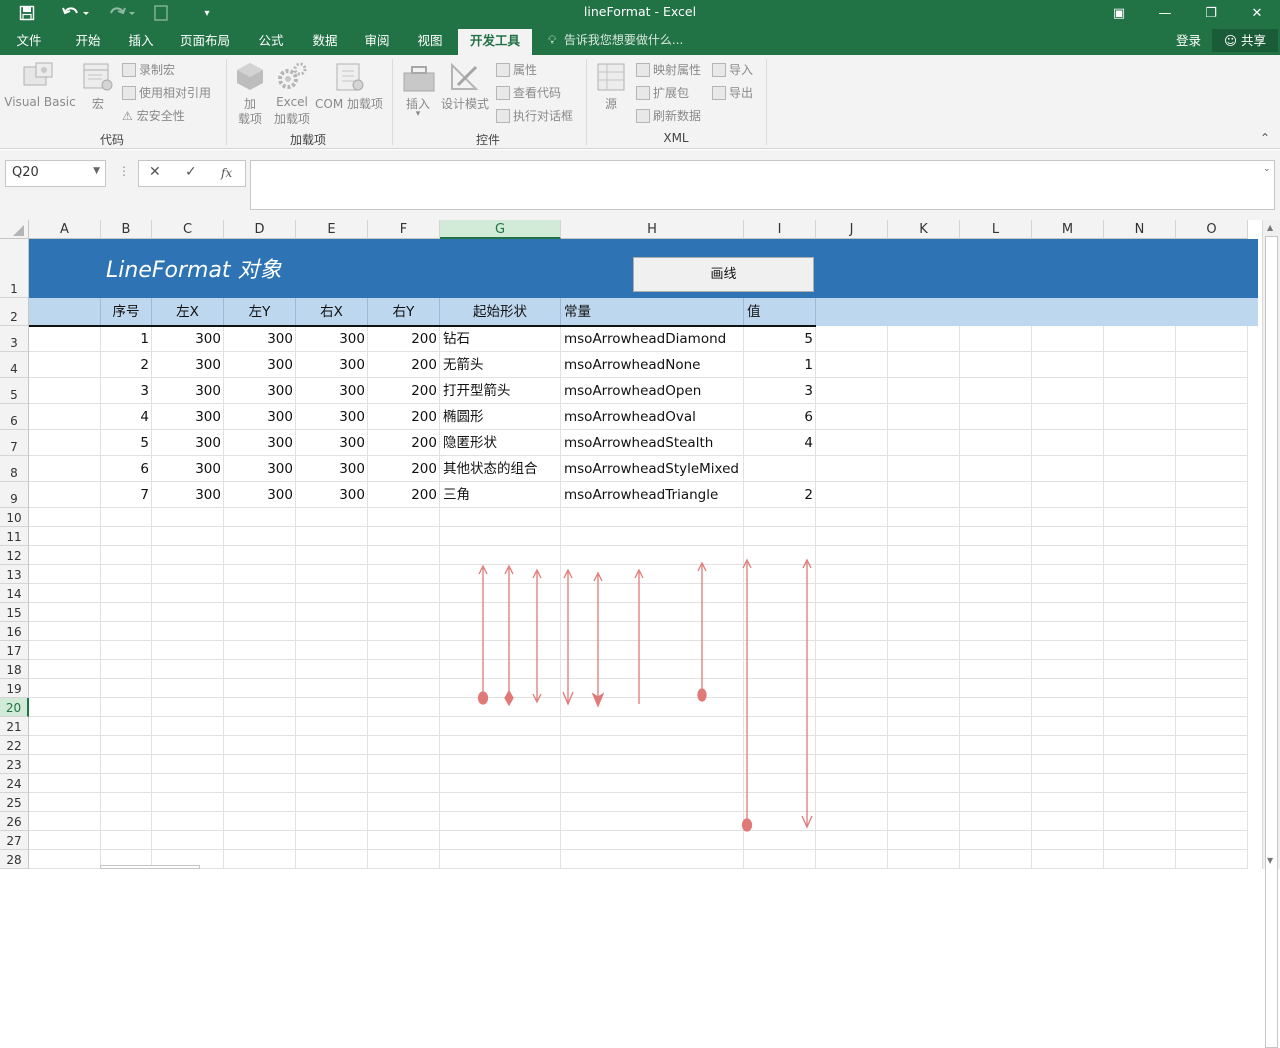 This screenshot has height=1048, width=1280. I want to click on tab-review: 审阅, so click(377, 40).